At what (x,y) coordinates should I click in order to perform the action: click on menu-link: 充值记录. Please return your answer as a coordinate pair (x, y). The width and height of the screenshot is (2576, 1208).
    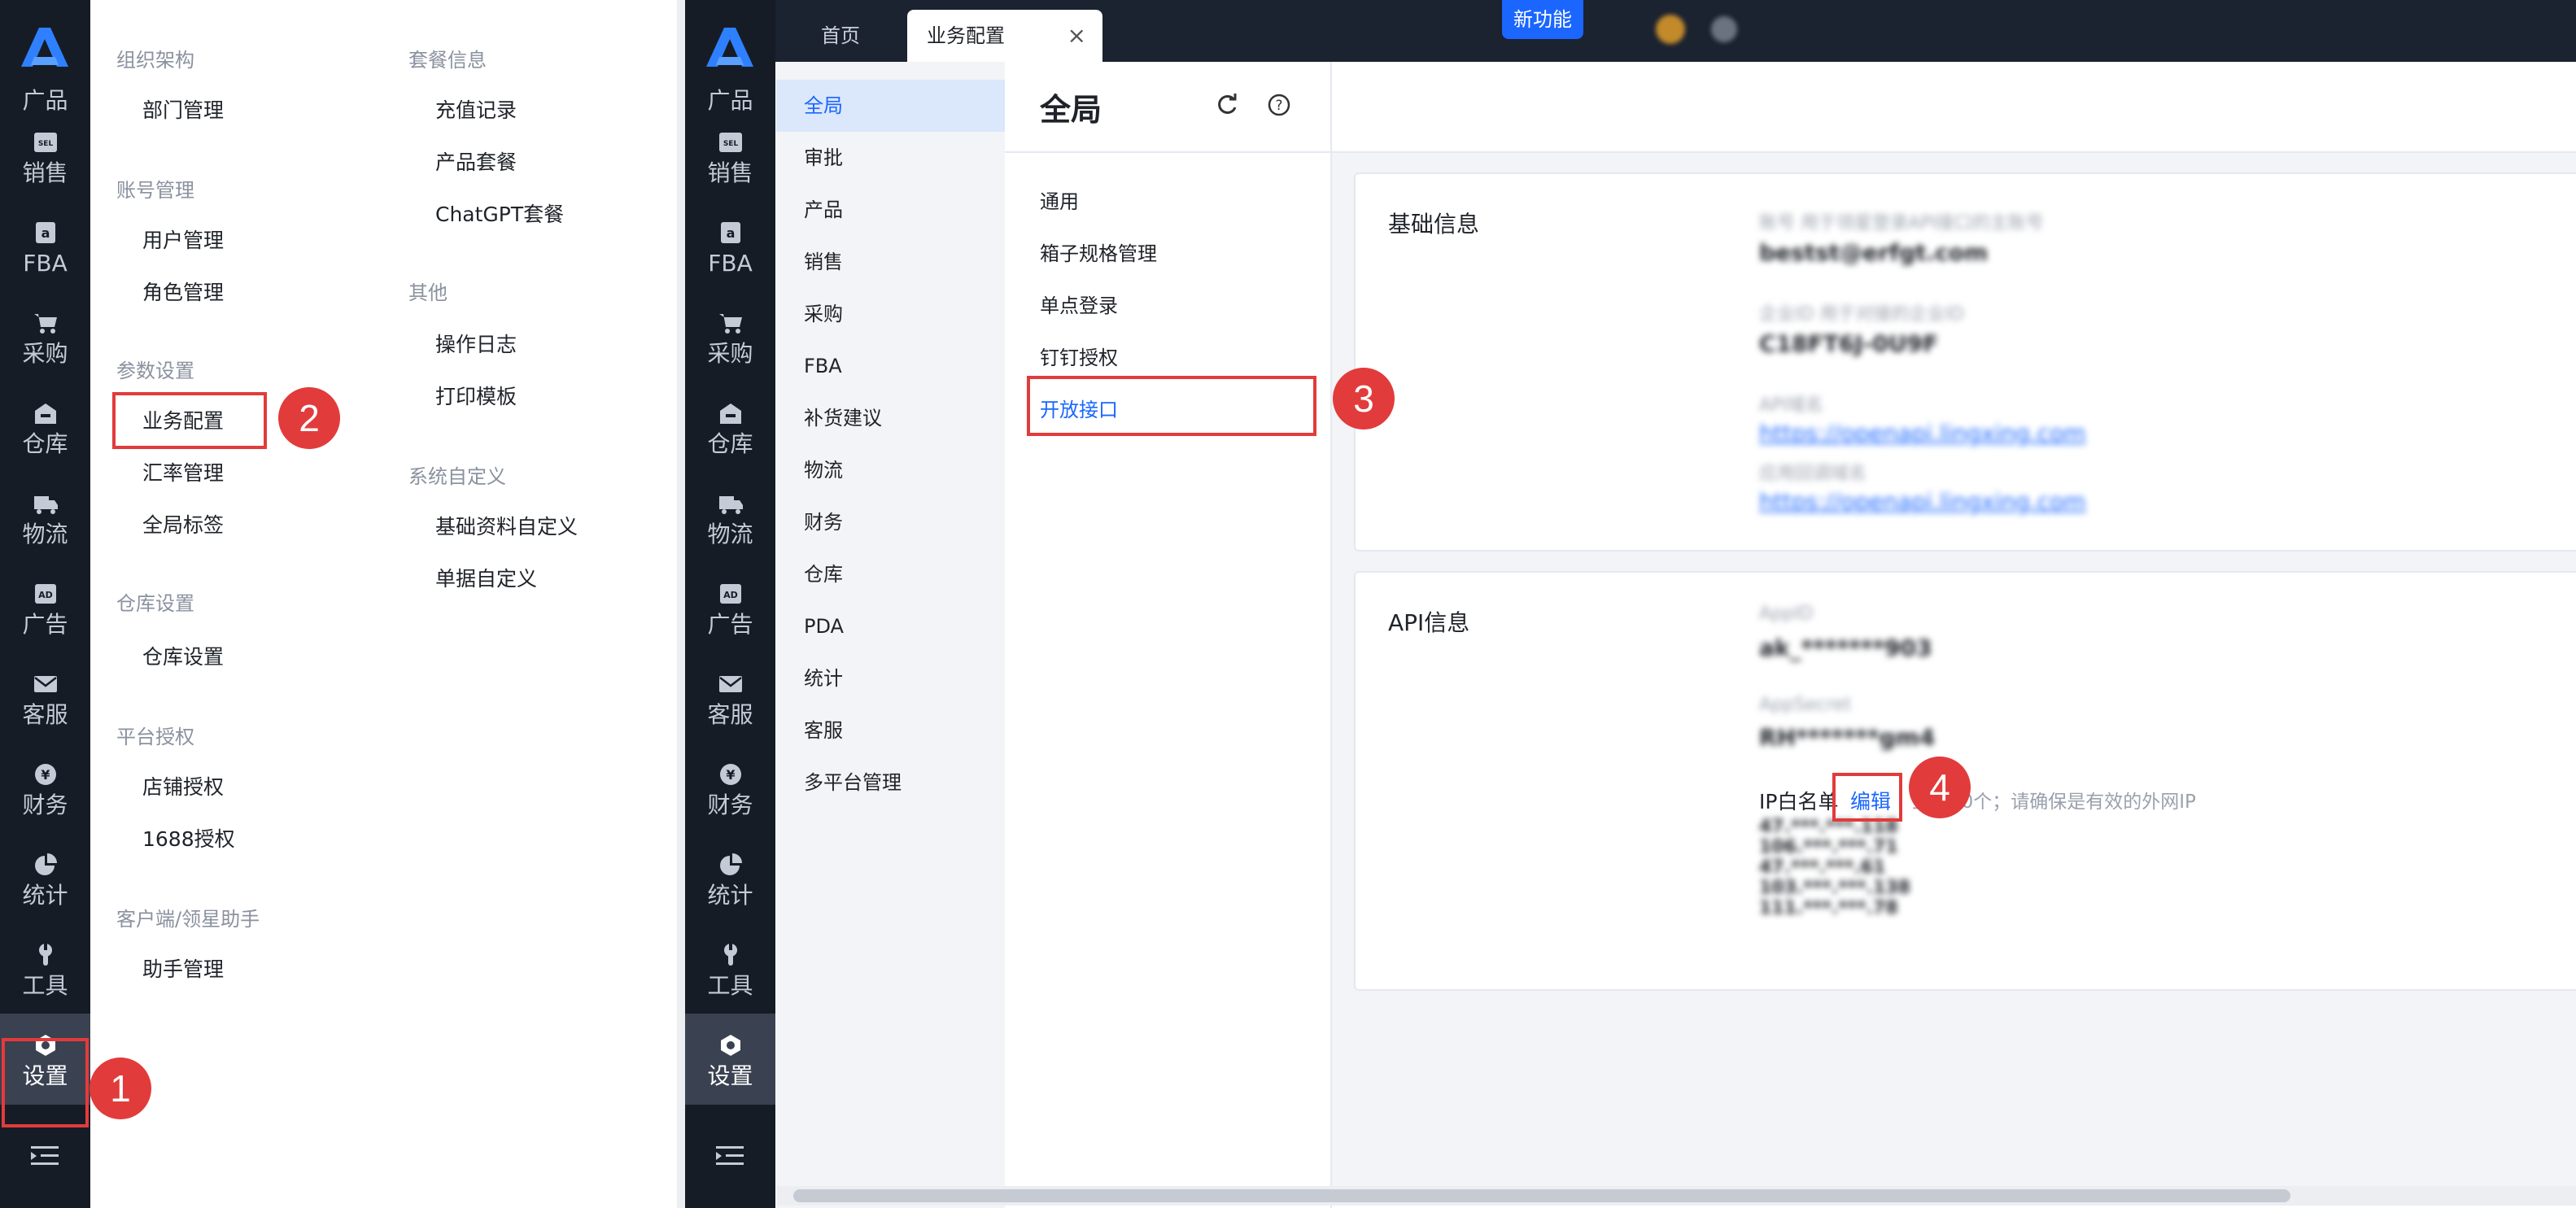
    Looking at the image, I should click on (476, 109).